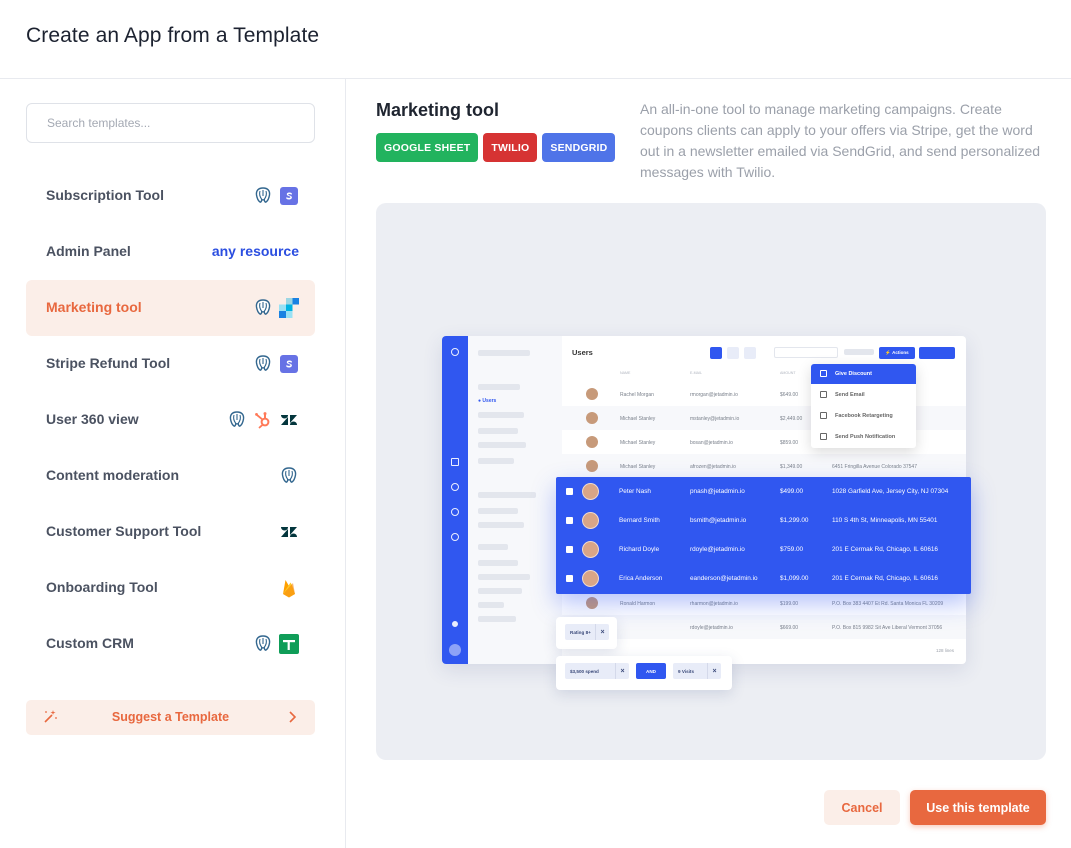 The width and height of the screenshot is (1071, 848). What do you see at coordinates (638, 419) in the screenshot?
I see `preview-cell-name: Michael Stanley` at bounding box center [638, 419].